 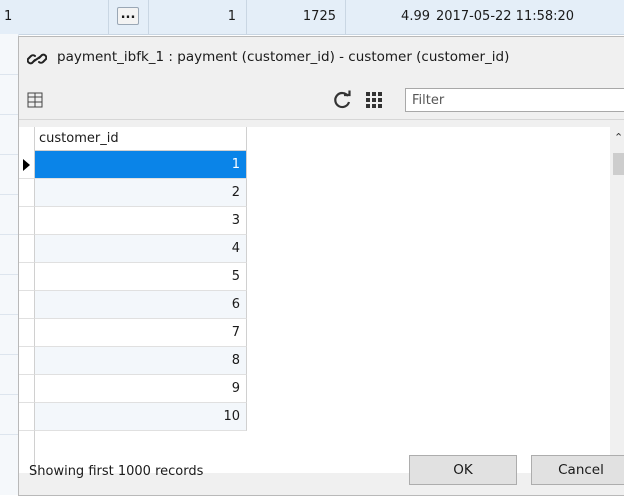 I want to click on table-row: 4, so click(x=133, y=249).